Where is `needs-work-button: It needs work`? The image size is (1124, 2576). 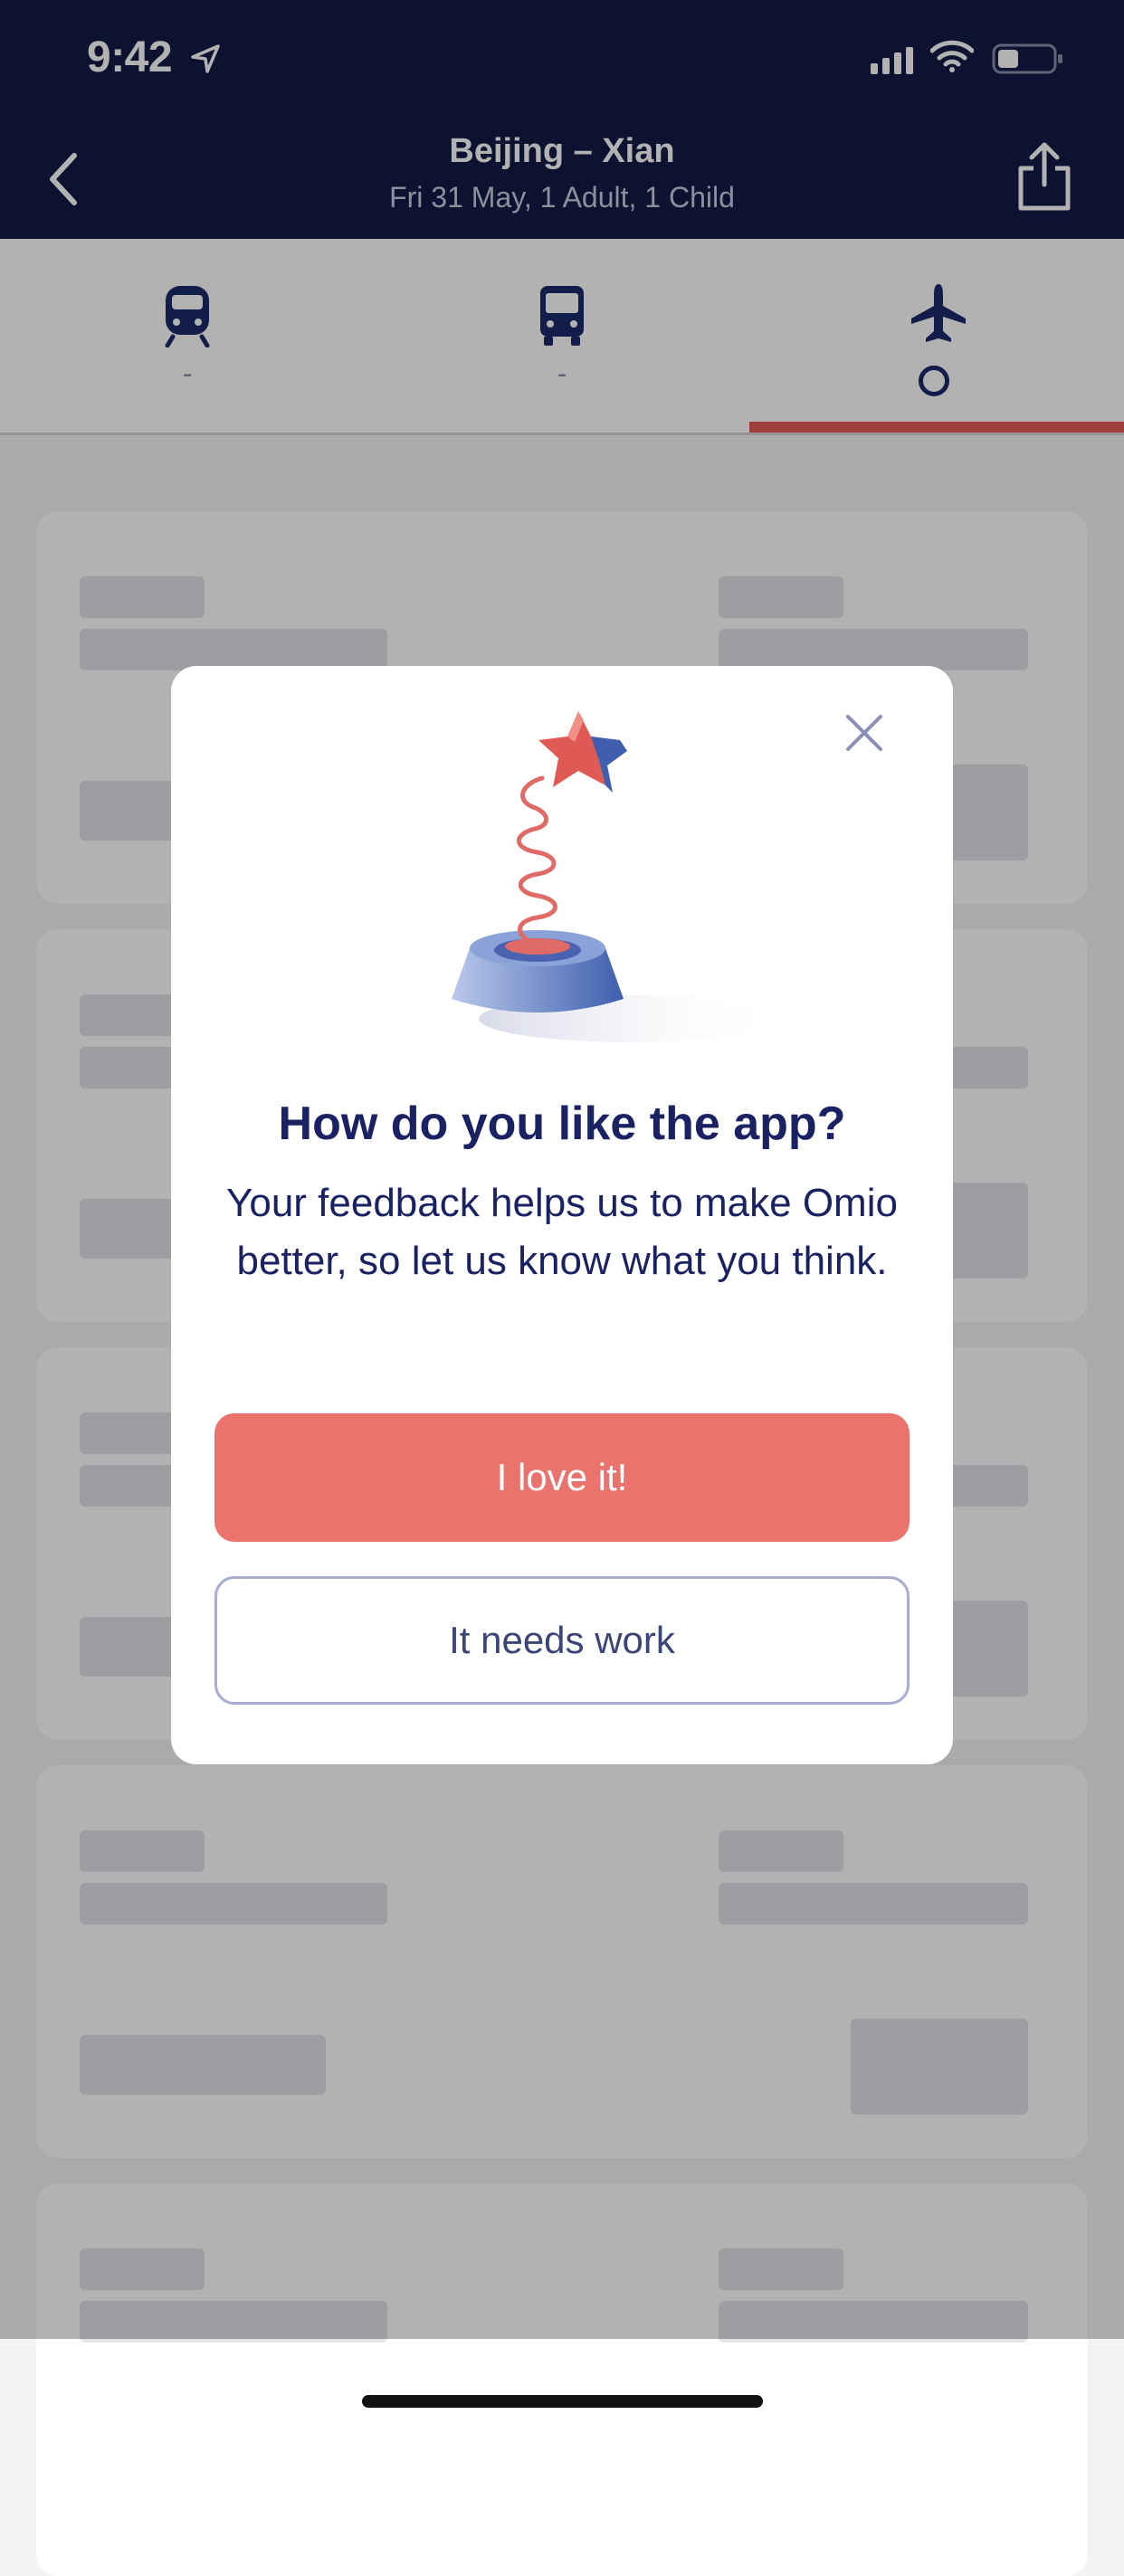 needs-work-button: It needs work is located at coordinates (562, 1641).